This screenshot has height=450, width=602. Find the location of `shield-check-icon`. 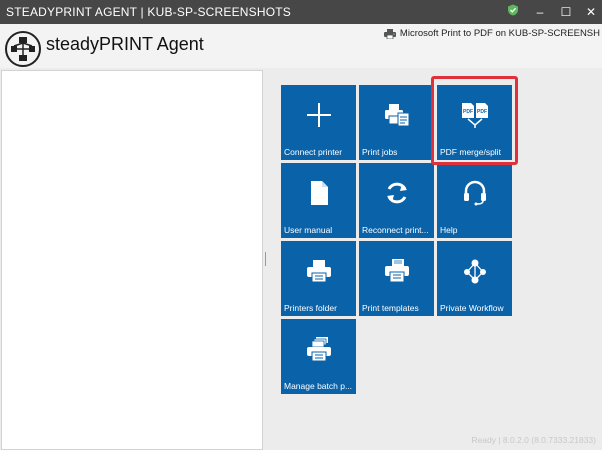

shield-check-icon is located at coordinates (513, 12).